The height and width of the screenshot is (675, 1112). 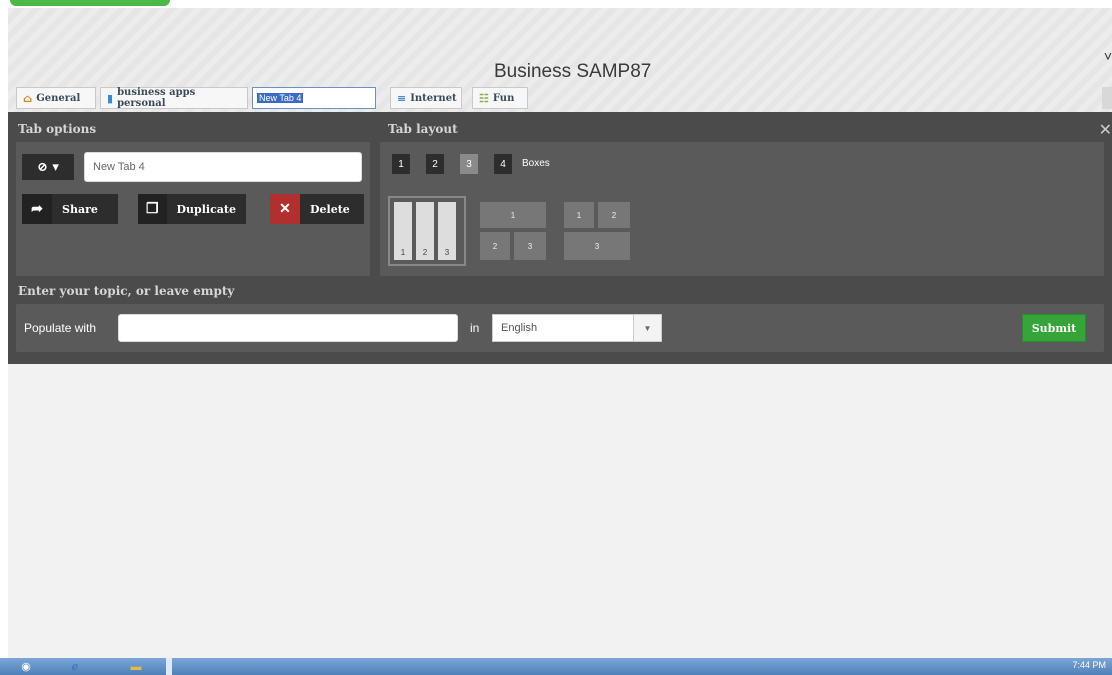 What do you see at coordinates (503, 164) in the screenshot?
I see `columns-4-button: 4` at bounding box center [503, 164].